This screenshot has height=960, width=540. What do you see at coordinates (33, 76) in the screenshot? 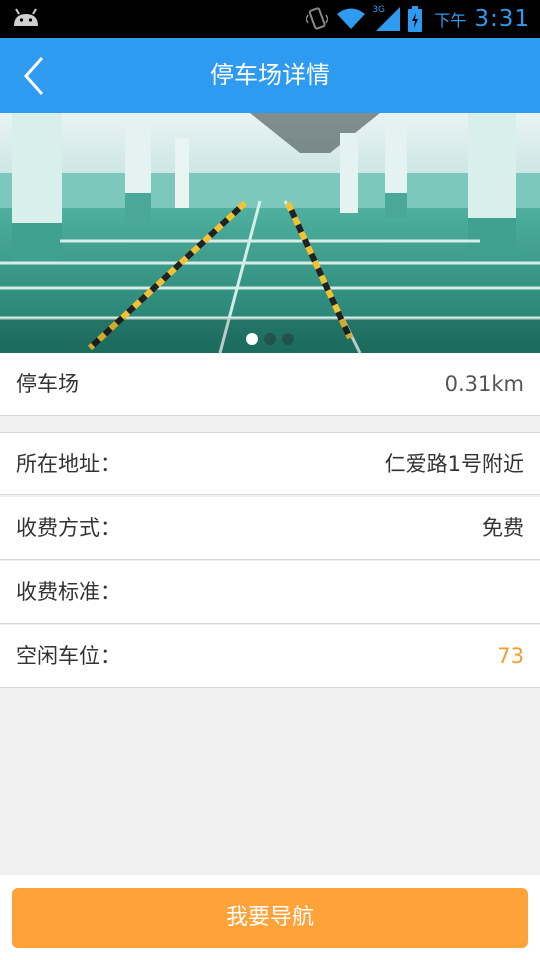
I see `back-arrow-icon` at bounding box center [33, 76].